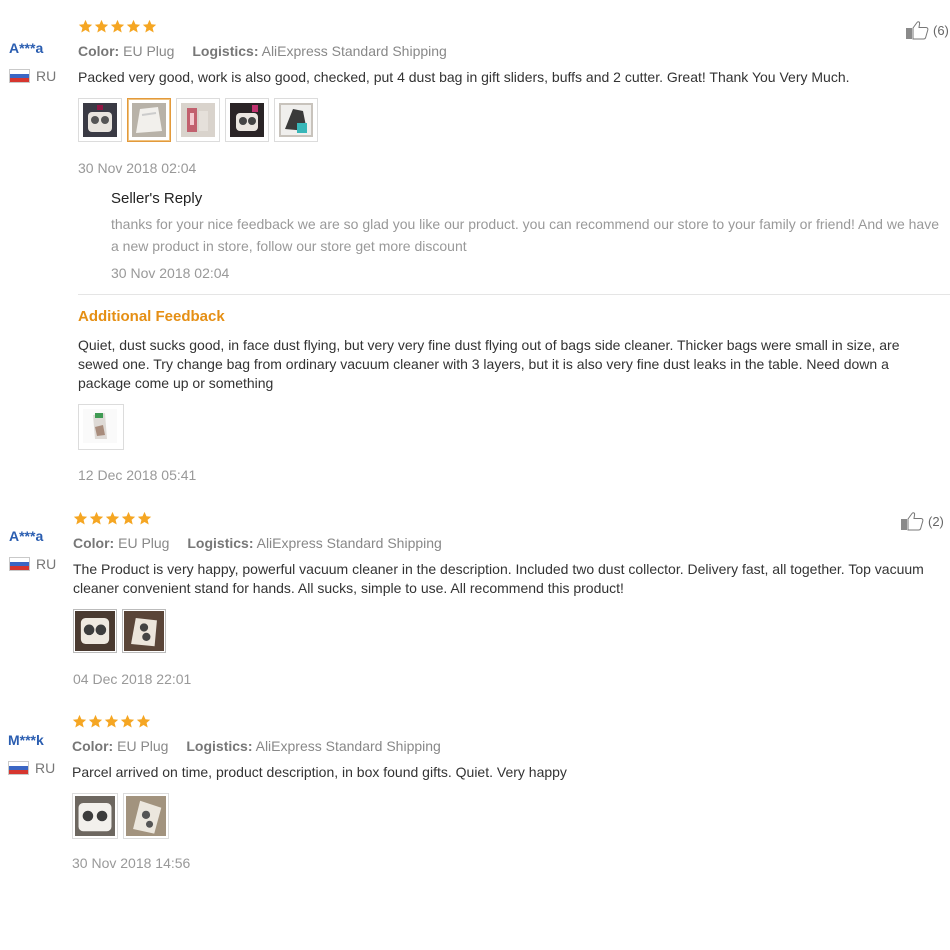 Image resolution: width=950 pixels, height=950 pixels. What do you see at coordinates (26, 740) in the screenshot?
I see `reviewer-name: M***k` at bounding box center [26, 740].